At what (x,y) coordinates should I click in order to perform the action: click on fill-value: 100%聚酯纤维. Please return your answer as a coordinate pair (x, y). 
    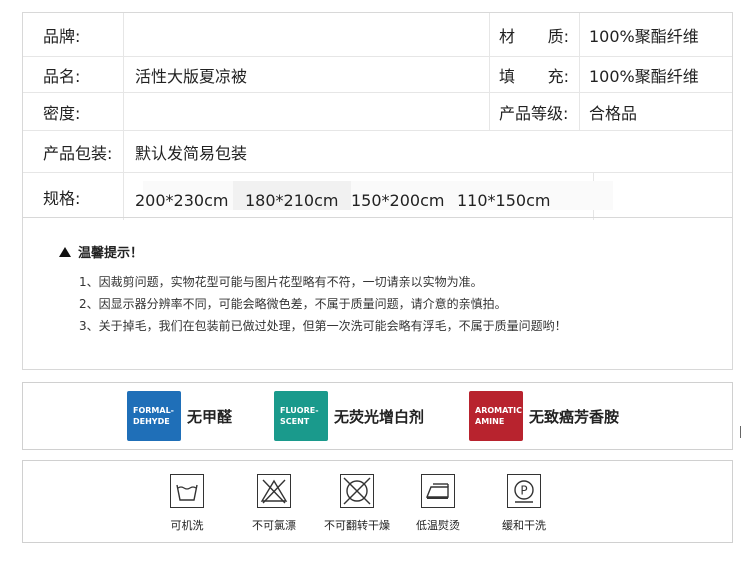
    Looking at the image, I should click on (644, 76).